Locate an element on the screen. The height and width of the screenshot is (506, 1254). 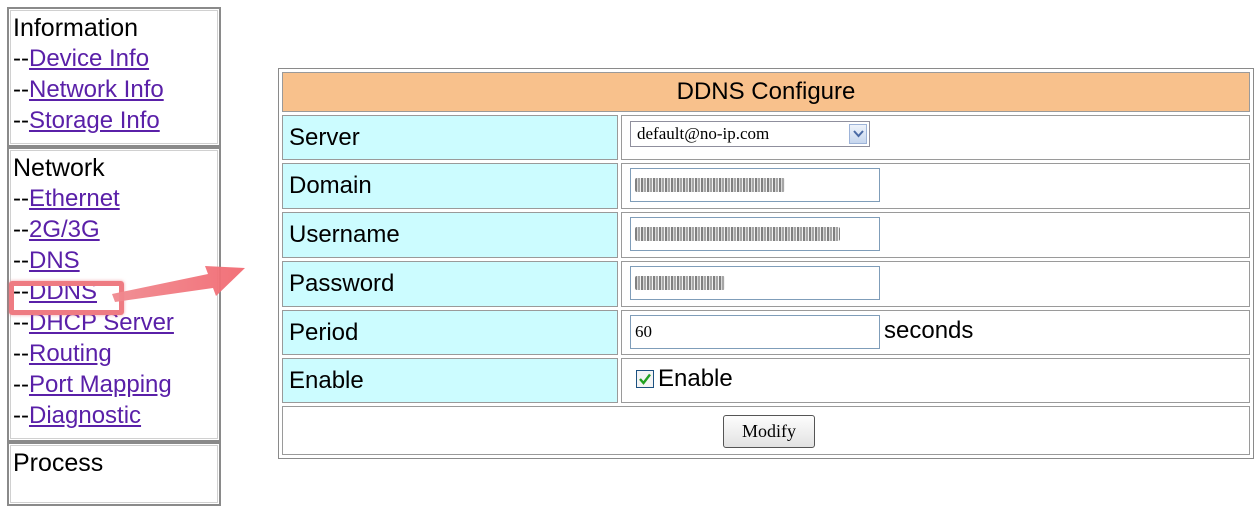
sidebar-item-network-info: --Network Info is located at coordinates (114, 89).